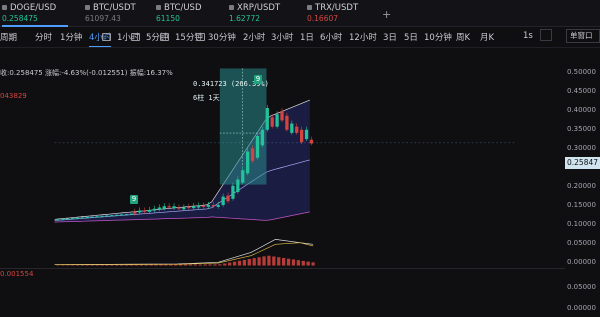 This screenshot has height=317, width=600. I want to click on ticker-trx: TRX/USDT 0.16607, so click(340, 14).